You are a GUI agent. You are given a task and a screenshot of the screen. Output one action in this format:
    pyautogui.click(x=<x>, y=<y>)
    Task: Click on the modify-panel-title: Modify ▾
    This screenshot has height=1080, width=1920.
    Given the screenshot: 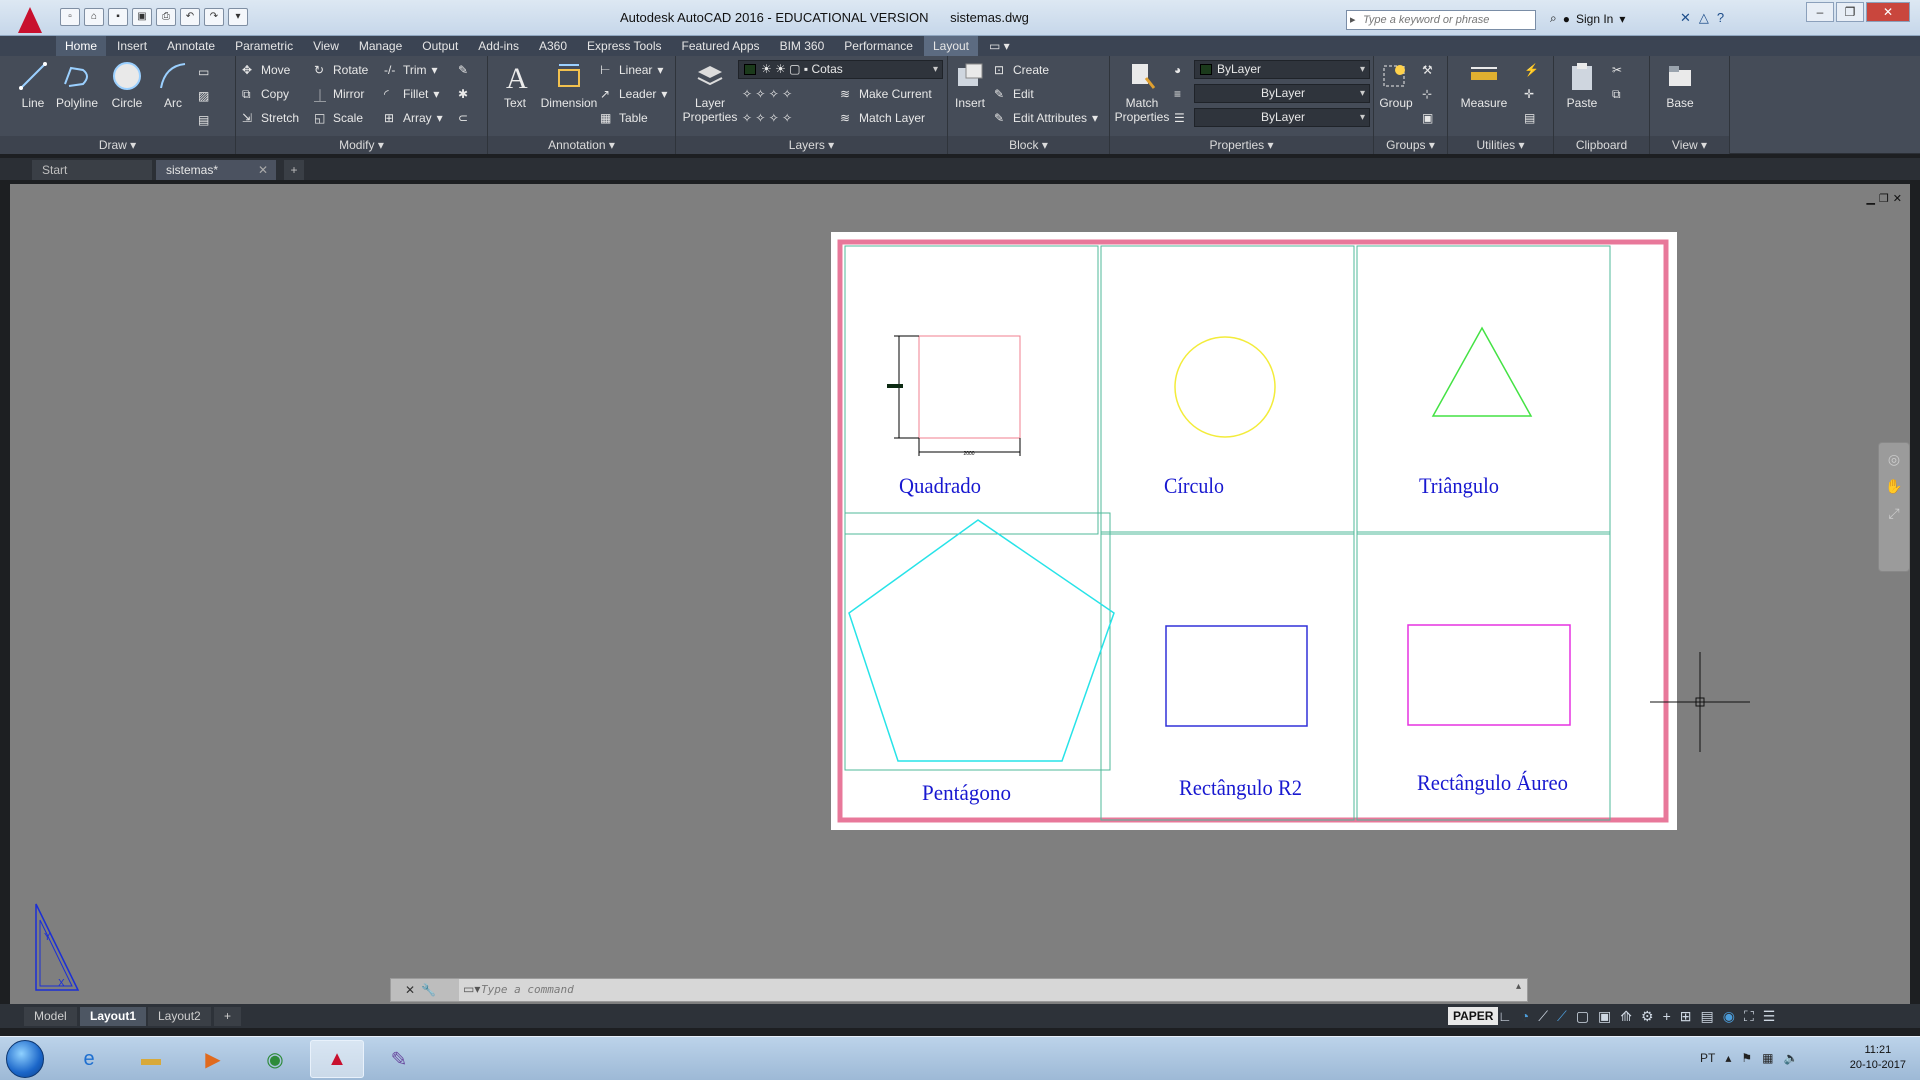 What is the action you would take?
    pyautogui.click(x=361, y=145)
    